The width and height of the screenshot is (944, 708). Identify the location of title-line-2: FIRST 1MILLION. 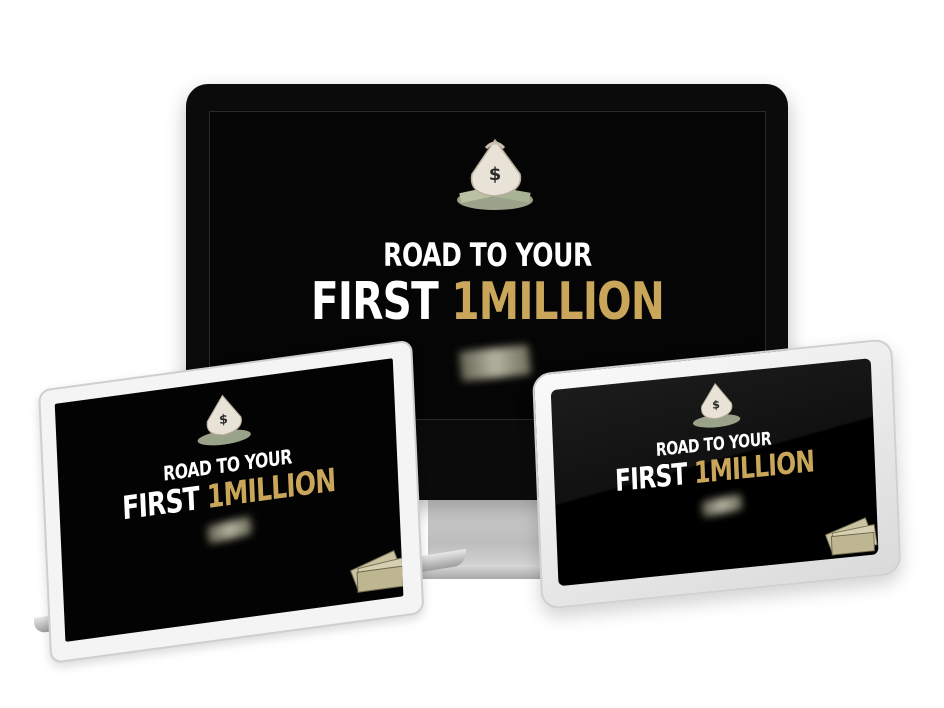
(487, 302).